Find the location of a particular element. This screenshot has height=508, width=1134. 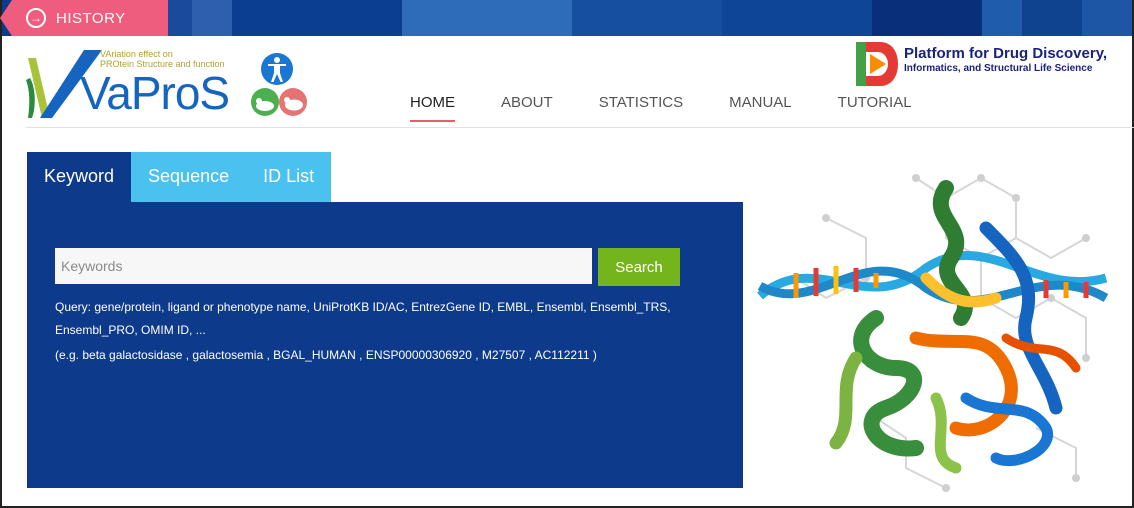

nav-home: HOME is located at coordinates (432, 108).